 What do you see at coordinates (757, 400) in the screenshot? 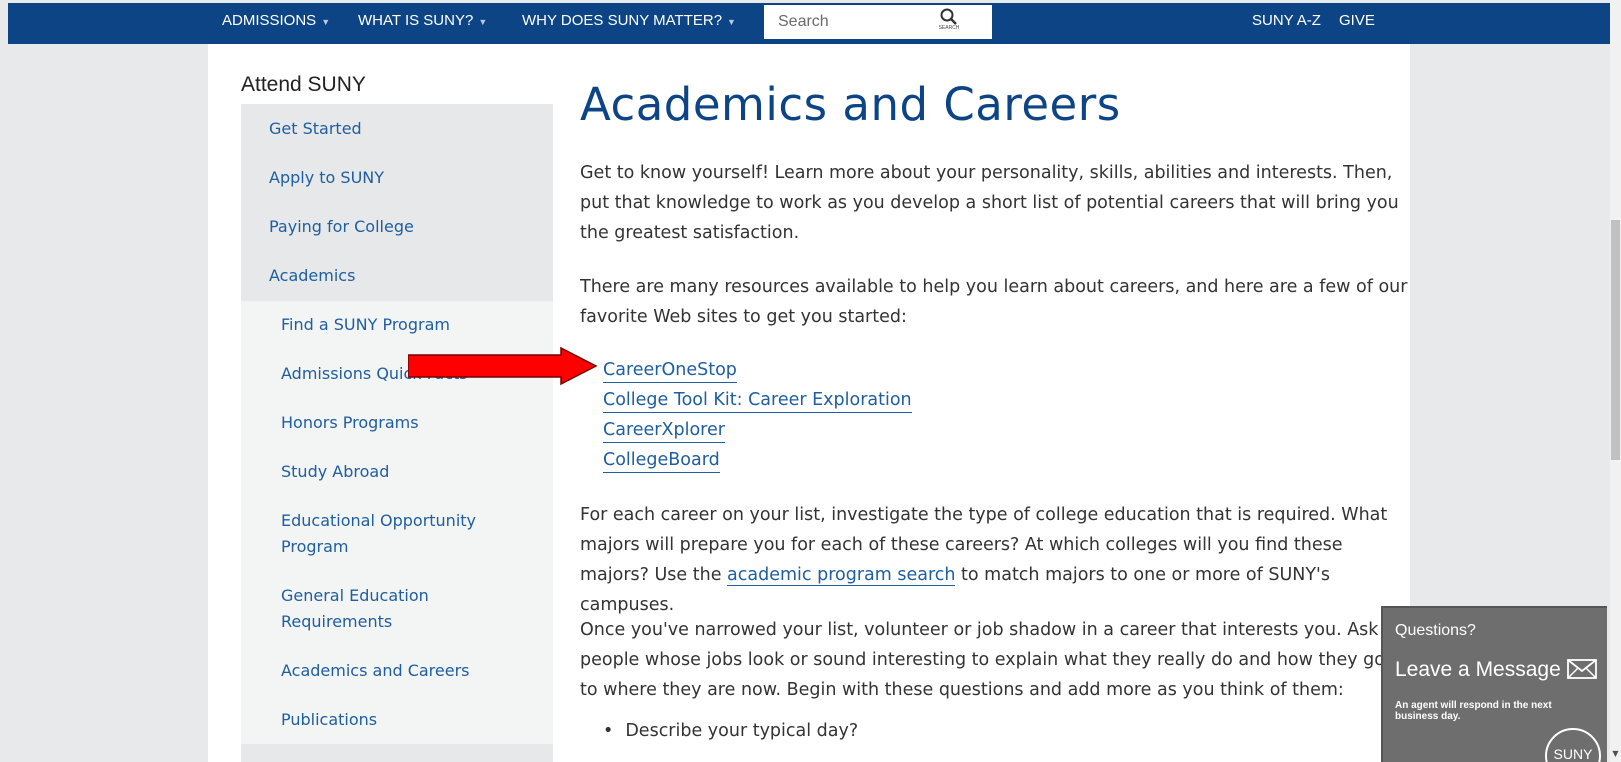
I see `link-college-tool-kit: College Tool Kit: Career Exploration` at bounding box center [757, 400].